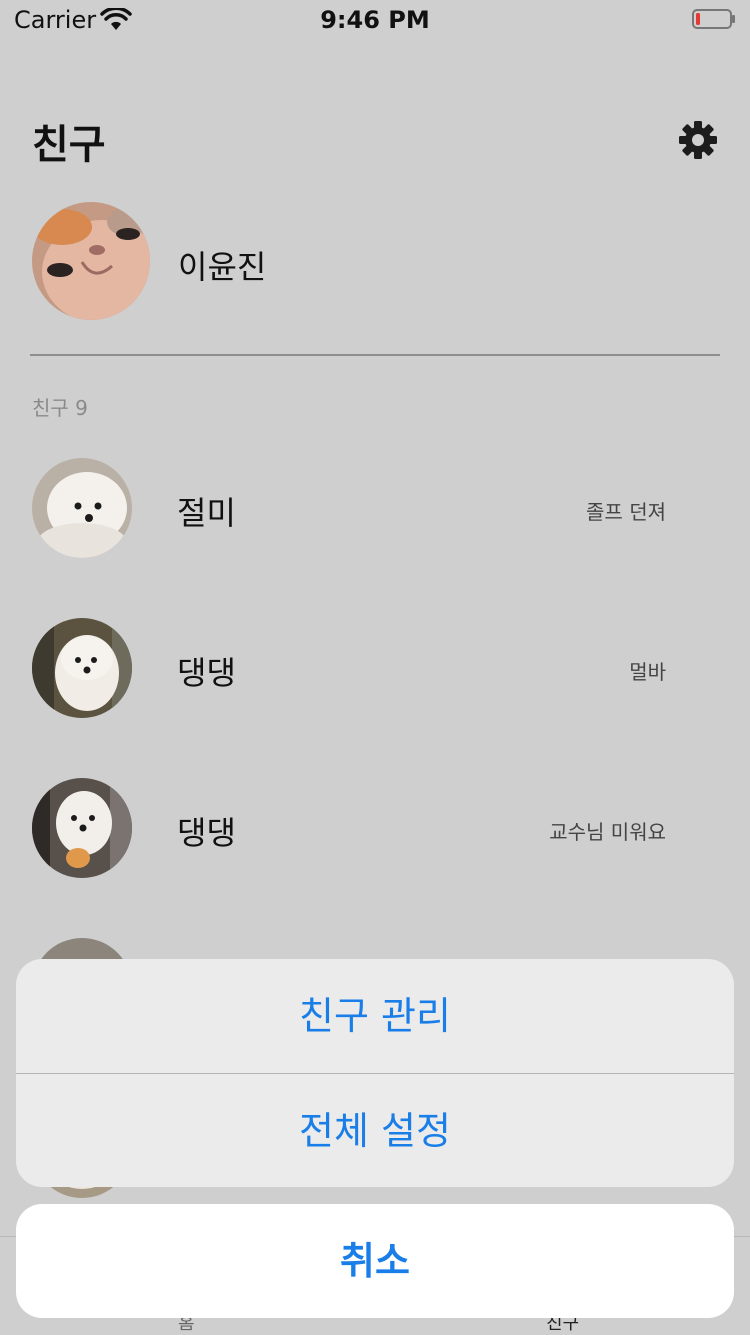 The height and width of the screenshot is (1335, 750). Describe the element at coordinates (713, 19) in the screenshot. I see `battery-icon` at that location.